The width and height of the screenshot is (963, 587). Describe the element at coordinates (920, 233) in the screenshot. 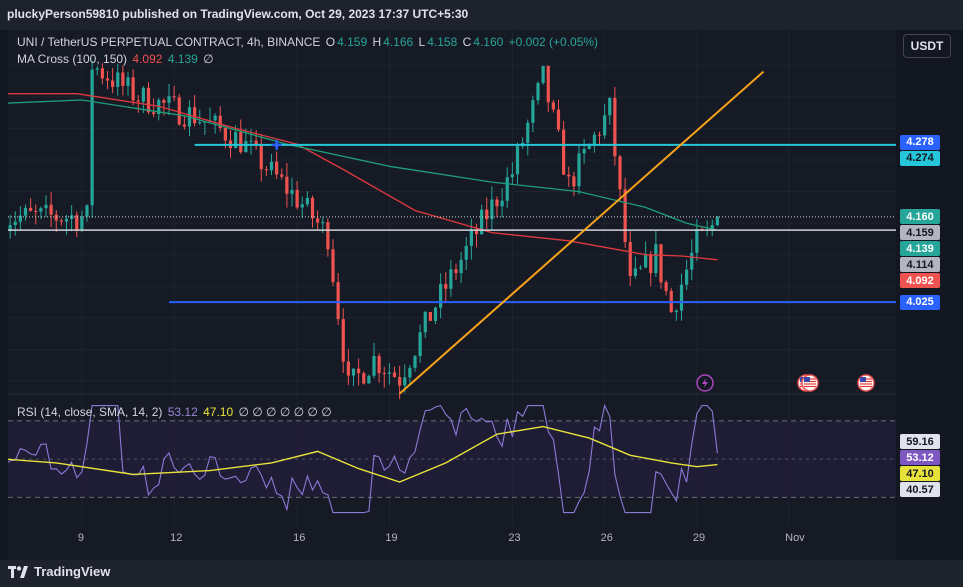

I see `price-badge: 4.159` at that location.